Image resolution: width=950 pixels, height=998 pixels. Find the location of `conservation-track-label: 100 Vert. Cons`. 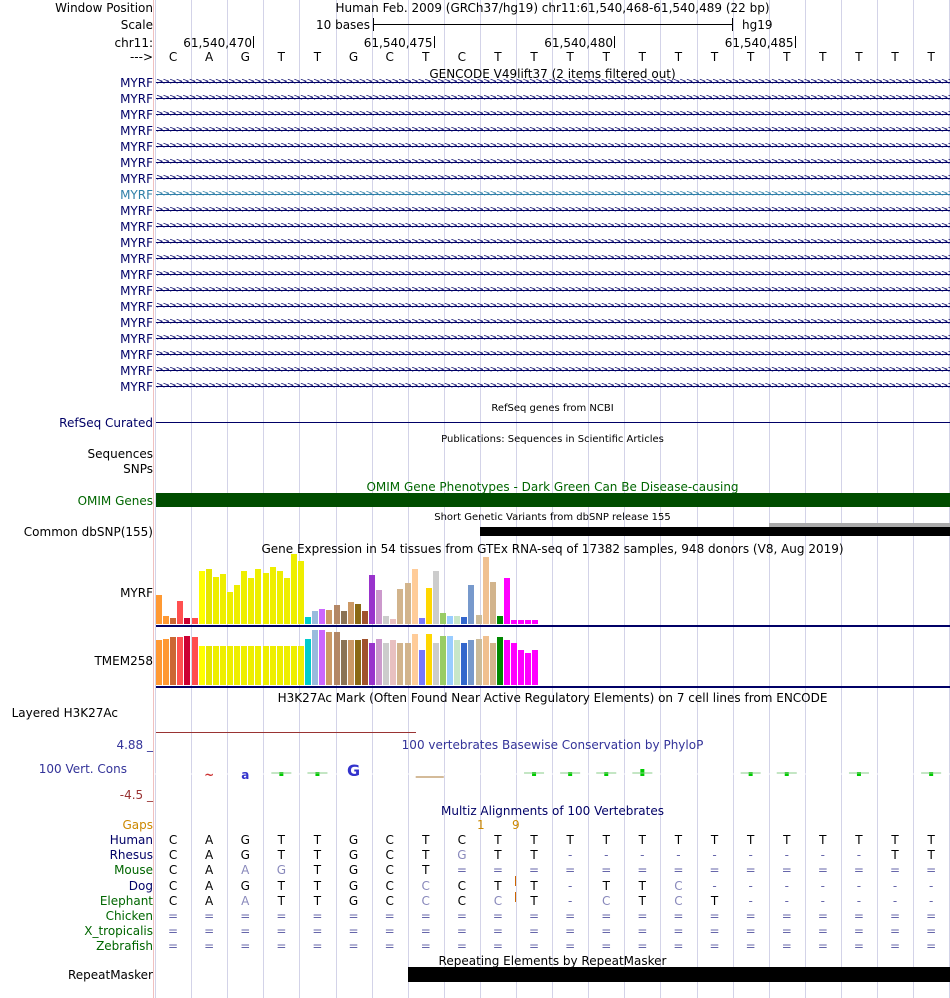

conservation-track-label: 100 Vert. Cons is located at coordinates (83, 769).